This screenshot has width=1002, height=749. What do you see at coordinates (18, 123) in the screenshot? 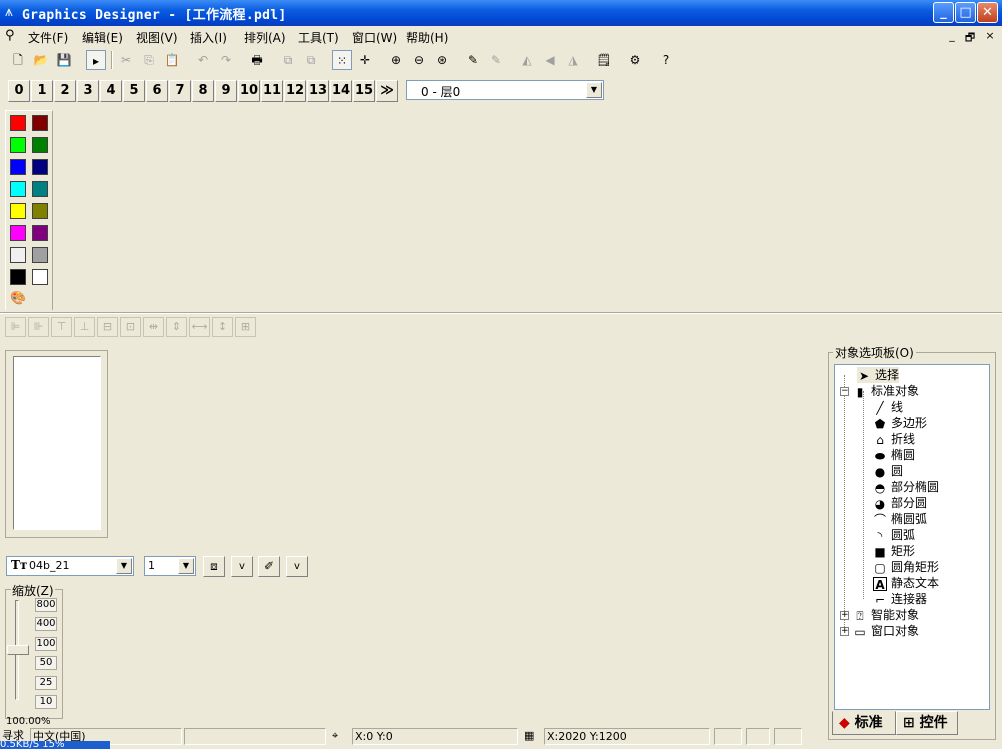
I see `color-swatch-red` at bounding box center [18, 123].